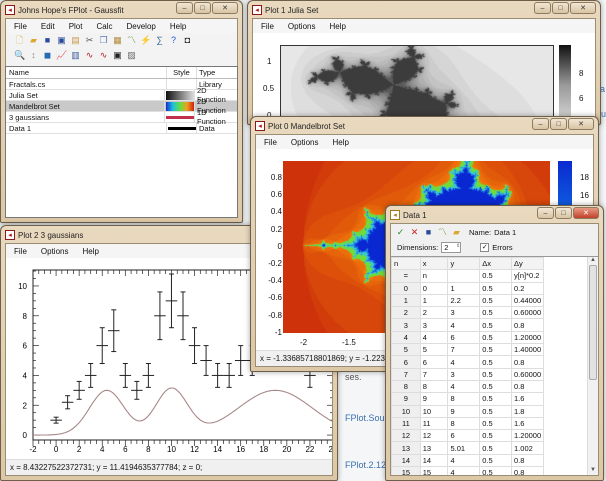  Describe the element at coordinates (505, 232) in the screenshot. I see `name-field: Data 1` at that location.